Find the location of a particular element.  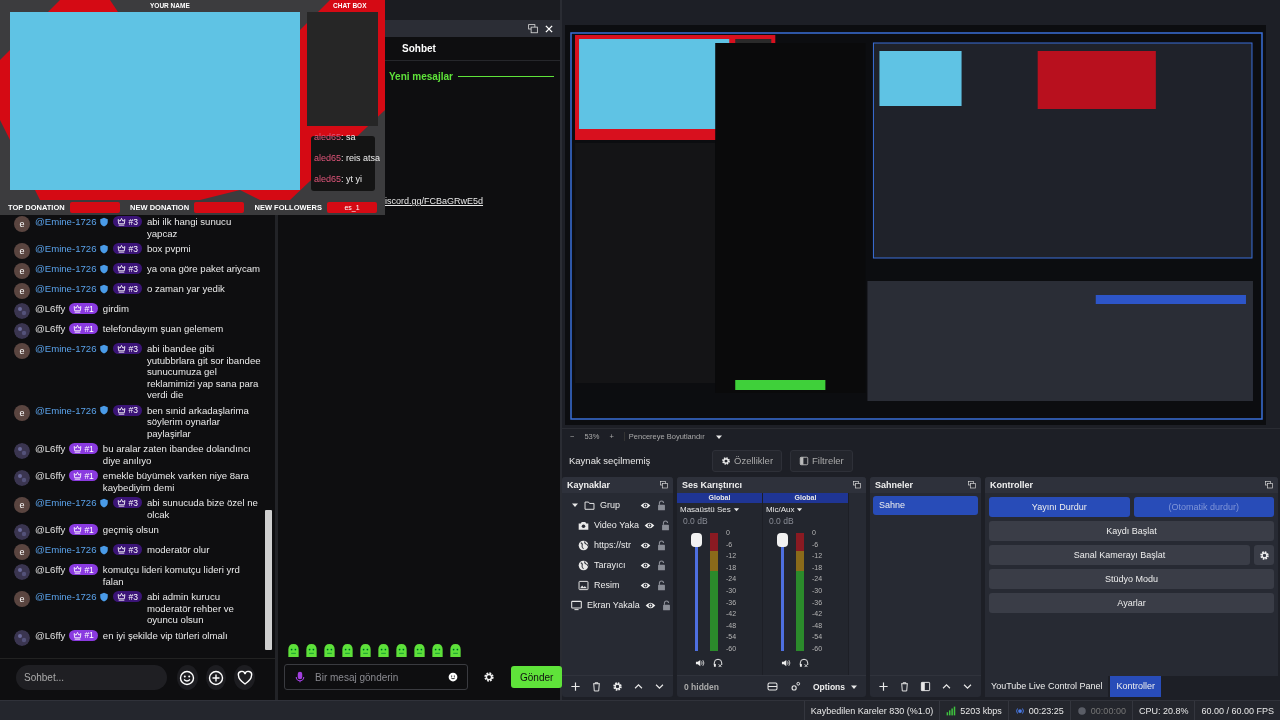

stat-pill is located at coordinates (219, 207).